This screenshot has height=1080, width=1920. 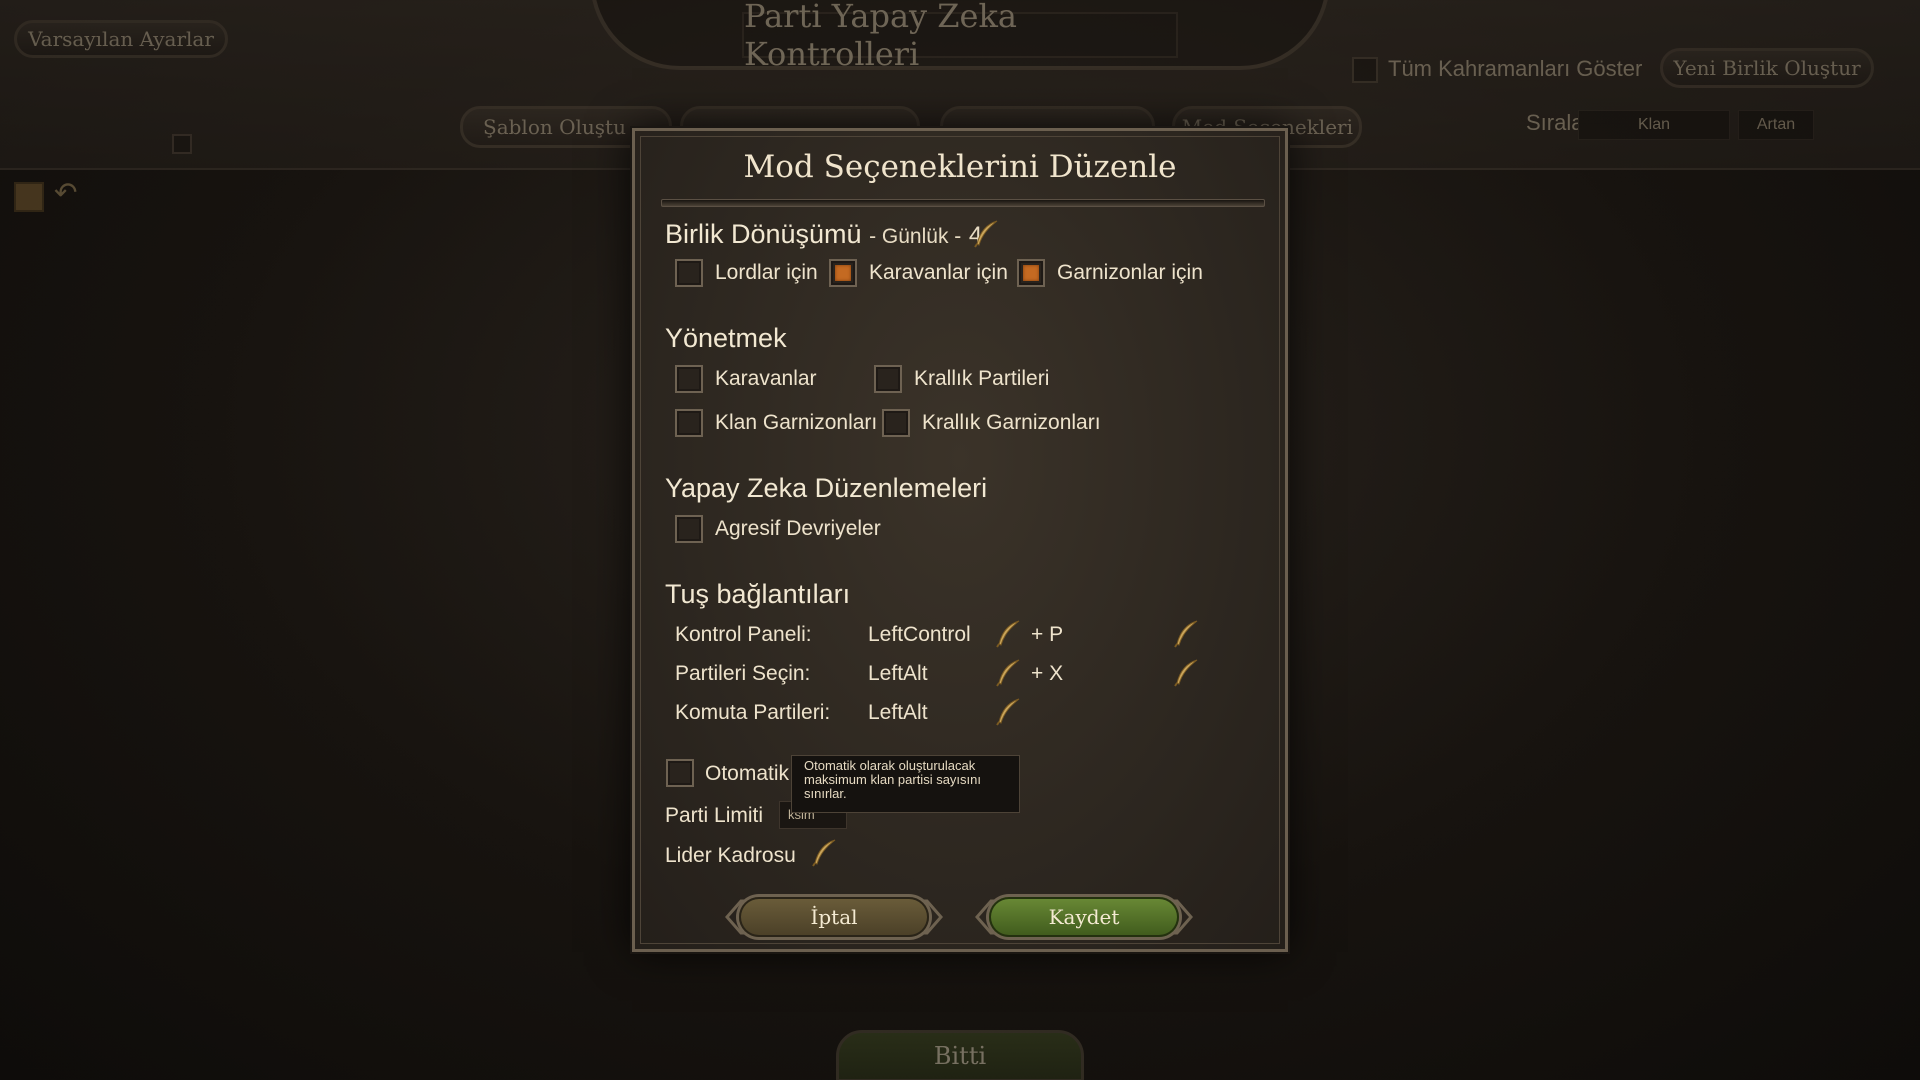 I want to click on auto-checkbox, so click(x=680, y=773).